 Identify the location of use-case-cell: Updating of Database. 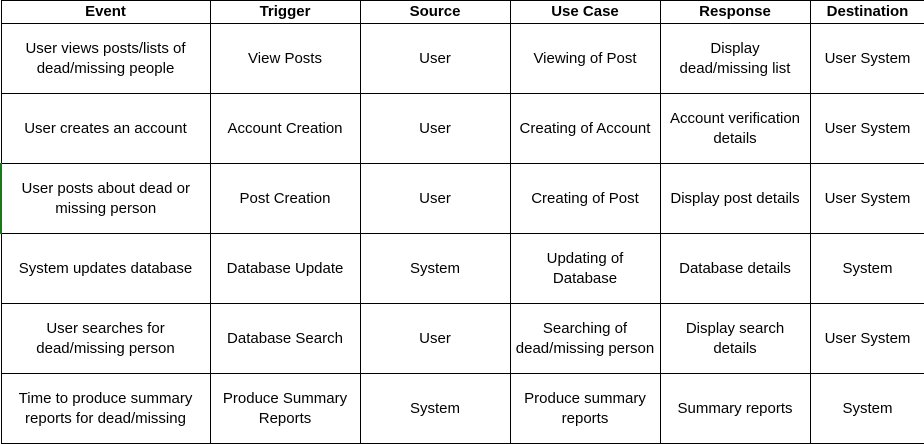
(585, 268).